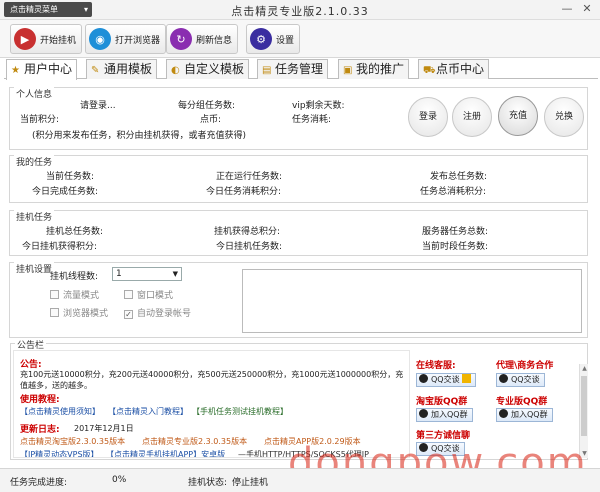 This screenshot has width=600, height=492. I want to click on threads-value: 1, so click(119, 274).